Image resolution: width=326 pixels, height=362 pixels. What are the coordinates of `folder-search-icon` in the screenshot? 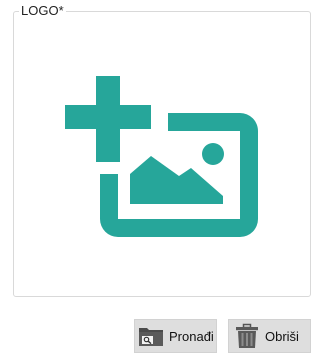 It's located at (151, 336).